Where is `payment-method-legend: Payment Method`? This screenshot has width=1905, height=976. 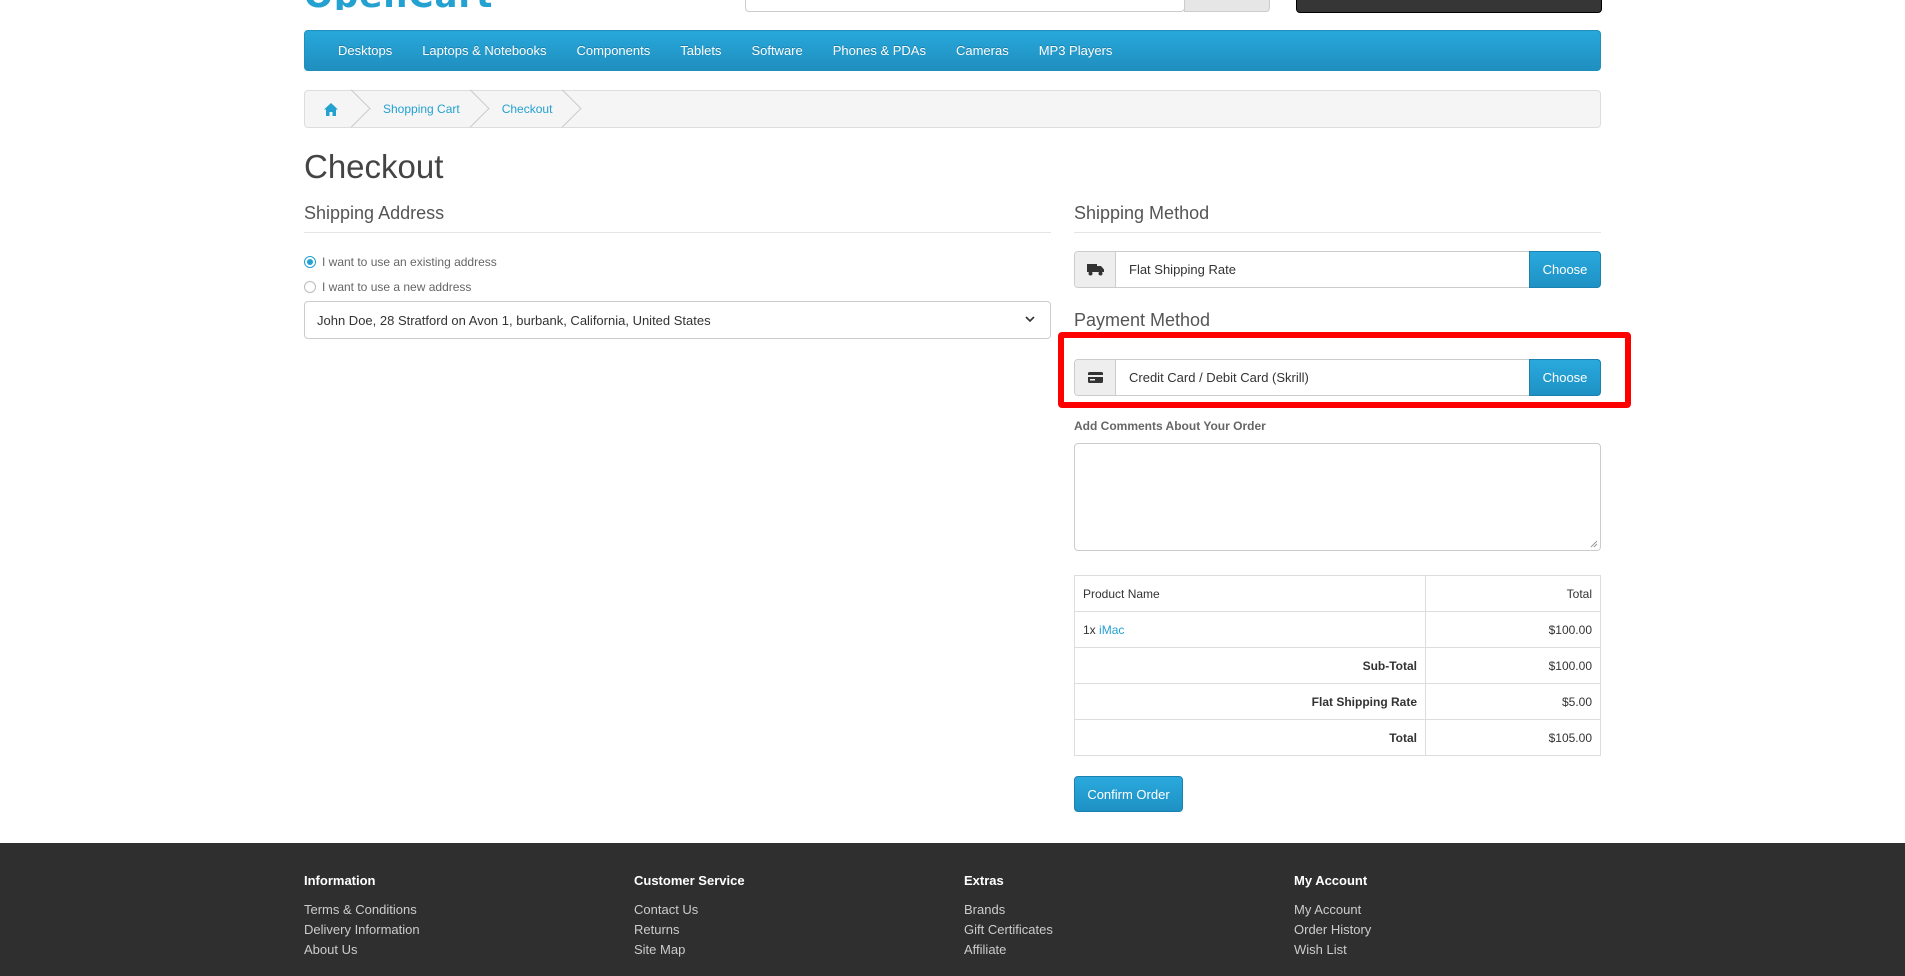 payment-method-legend: Payment Method is located at coordinates (1142, 320).